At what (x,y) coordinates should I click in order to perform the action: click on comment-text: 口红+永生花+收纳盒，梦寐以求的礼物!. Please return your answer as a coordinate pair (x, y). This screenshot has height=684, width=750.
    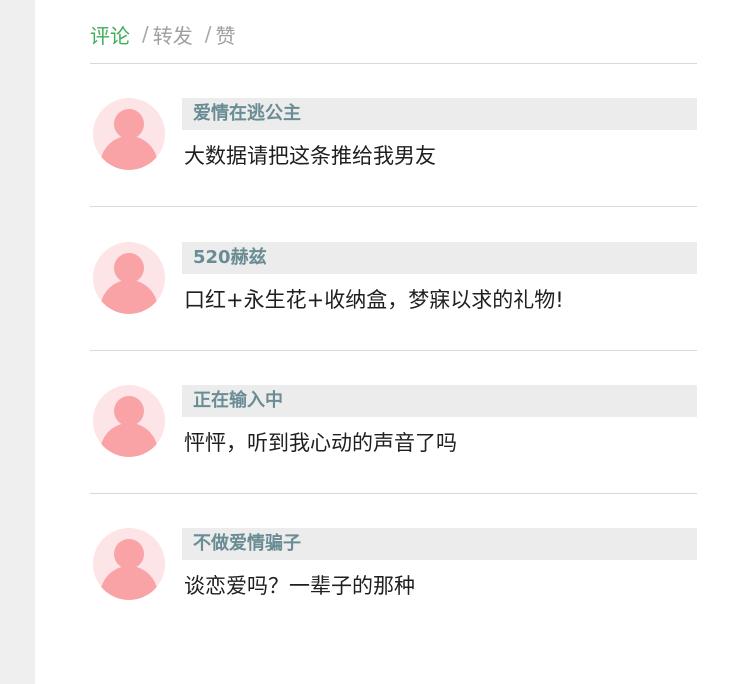
    Looking at the image, I should click on (374, 300).